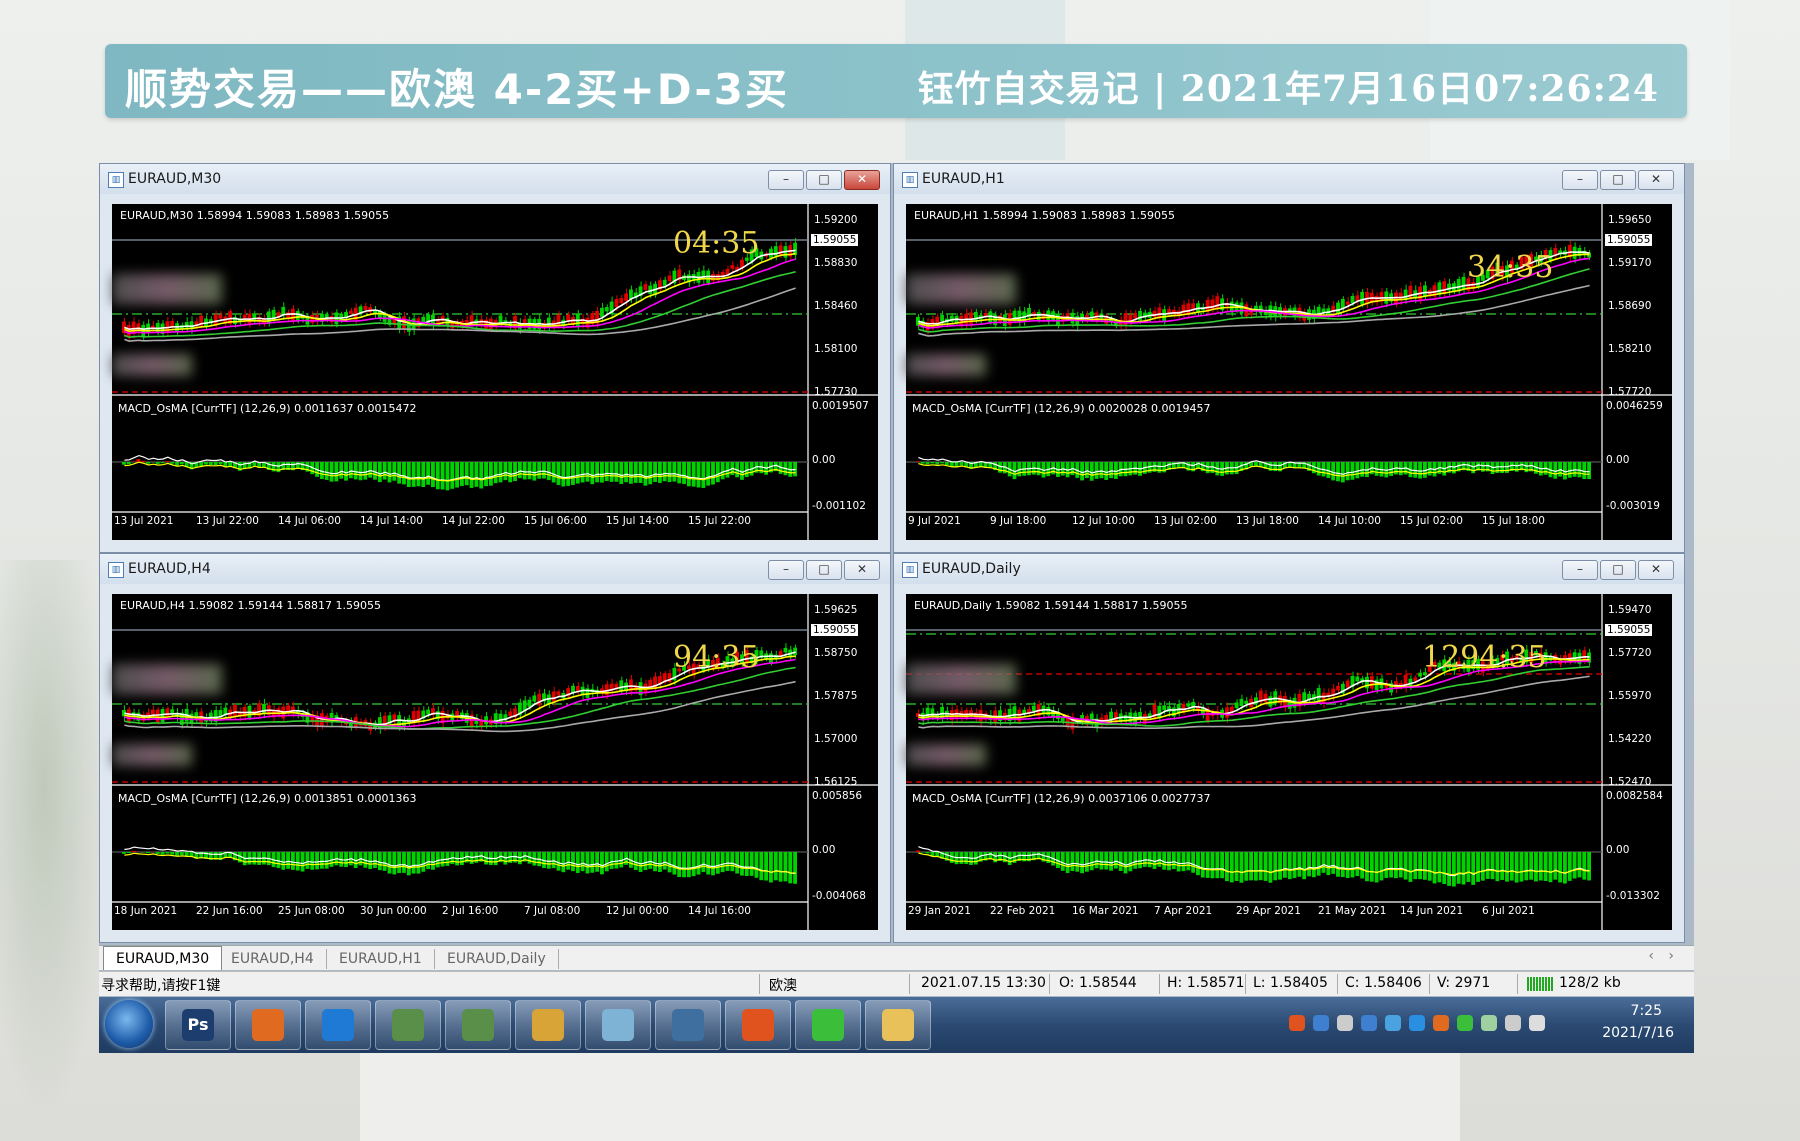  I want to click on current-price-label: 1.59055, so click(835, 240).